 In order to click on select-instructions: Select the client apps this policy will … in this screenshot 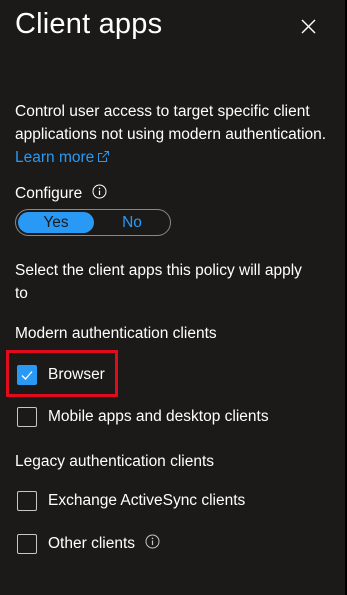, I will do `click(158, 282)`.